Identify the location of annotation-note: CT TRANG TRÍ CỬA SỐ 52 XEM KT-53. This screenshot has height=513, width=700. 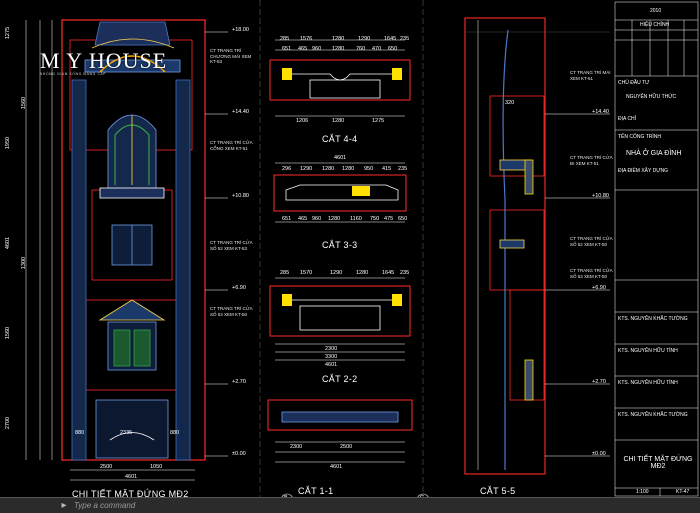
(231, 245).